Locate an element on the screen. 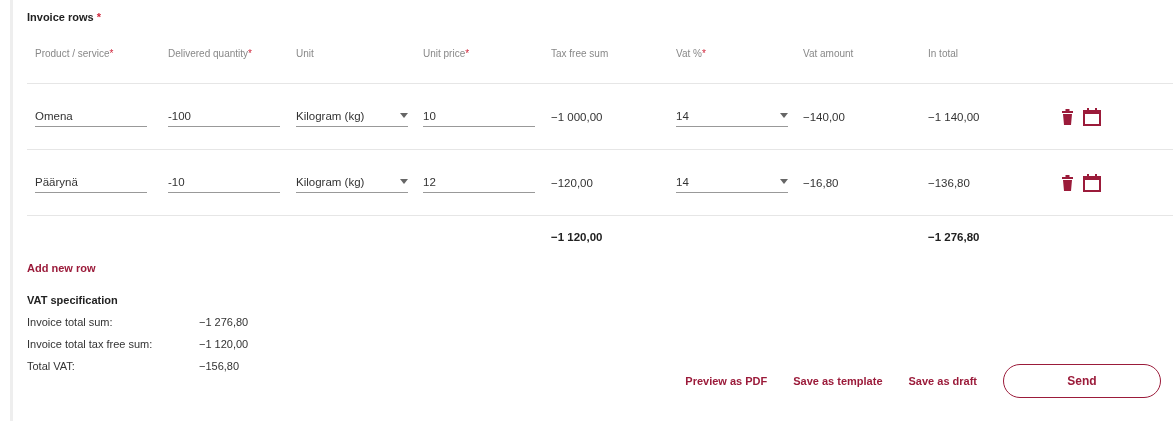 This screenshot has height=421, width=1173. column-header: Delivered quantity* is located at coordinates (210, 53).